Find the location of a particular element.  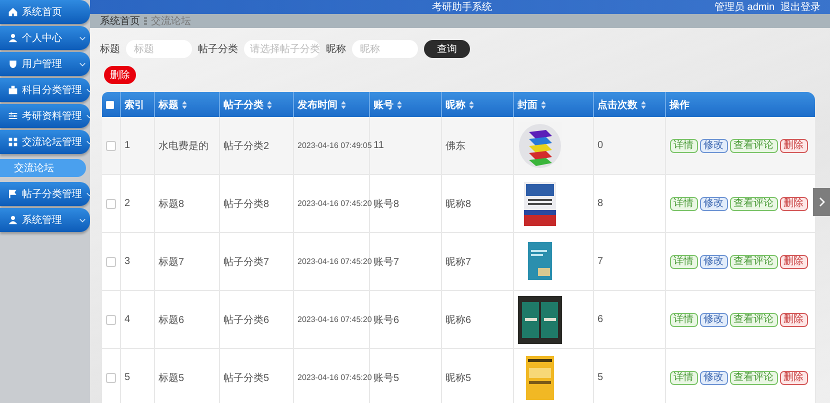

table-cell: 水电费是的 is located at coordinates (183, 146).